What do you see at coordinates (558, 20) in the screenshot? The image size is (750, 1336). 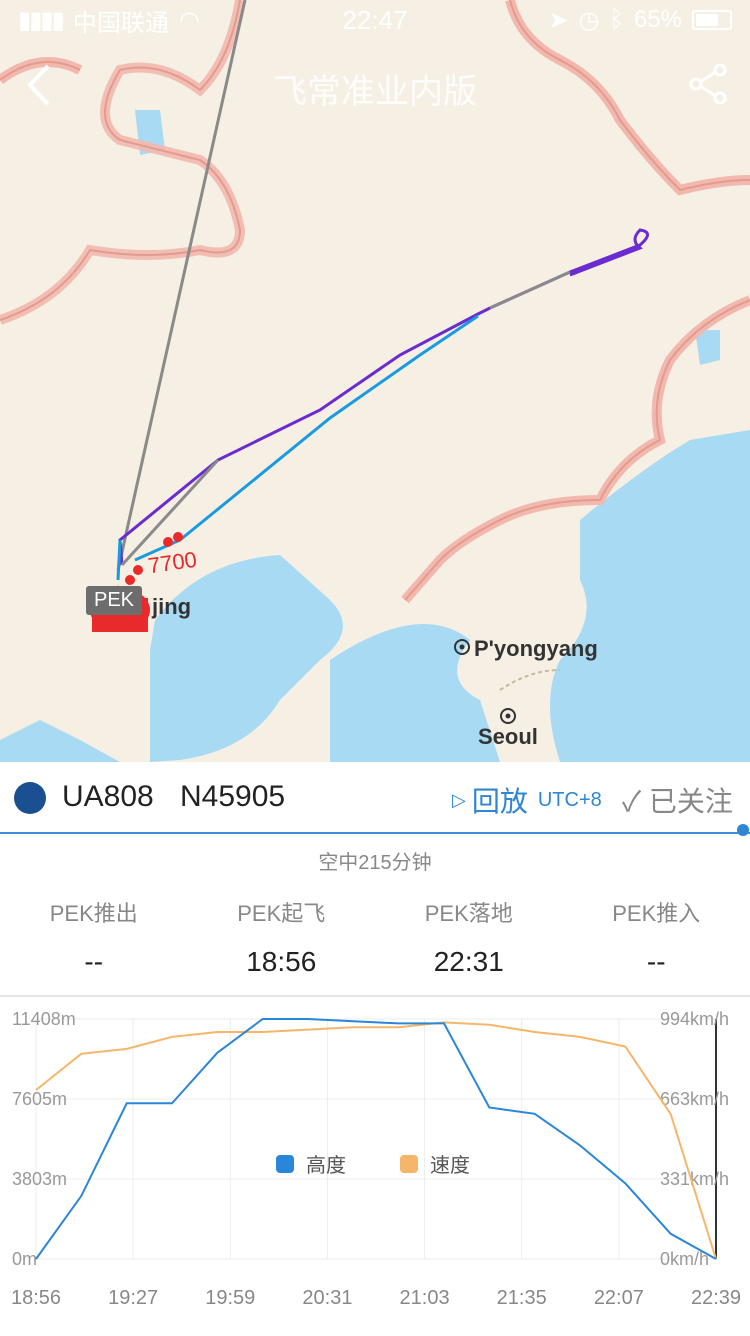 I see `location-icon: ➤` at bounding box center [558, 20].